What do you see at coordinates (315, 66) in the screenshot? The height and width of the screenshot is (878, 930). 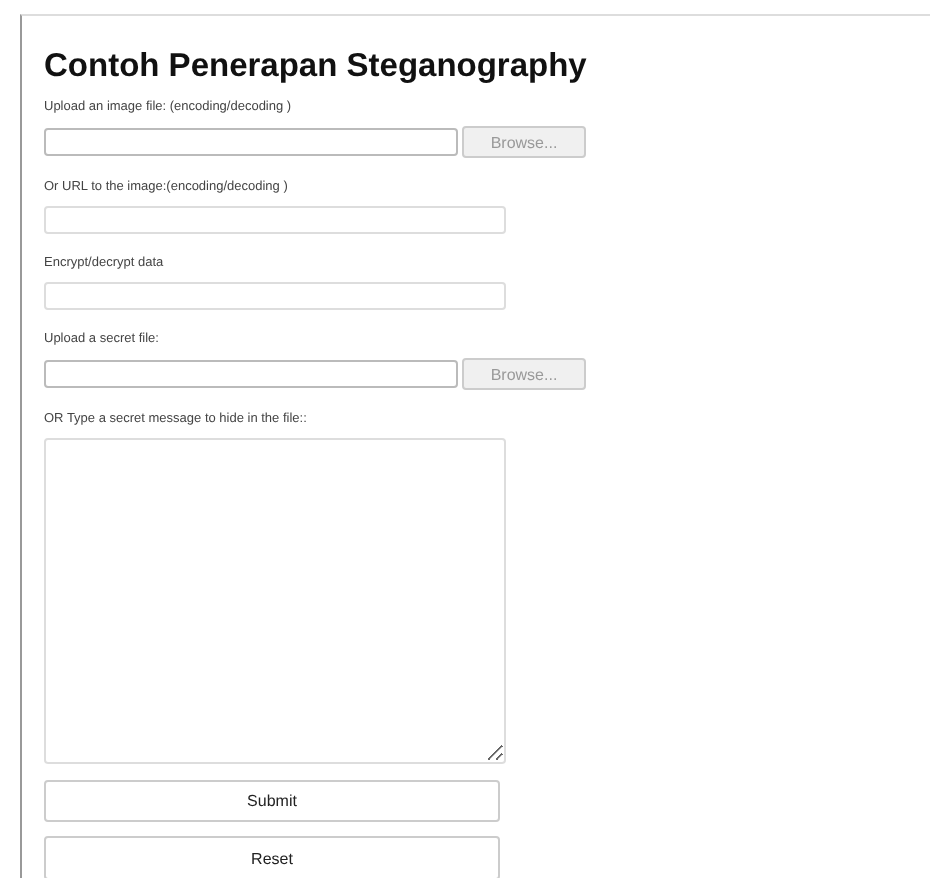 I see `page-title: Contoh Penerapan Steganography` at bounding box center [315, 66].